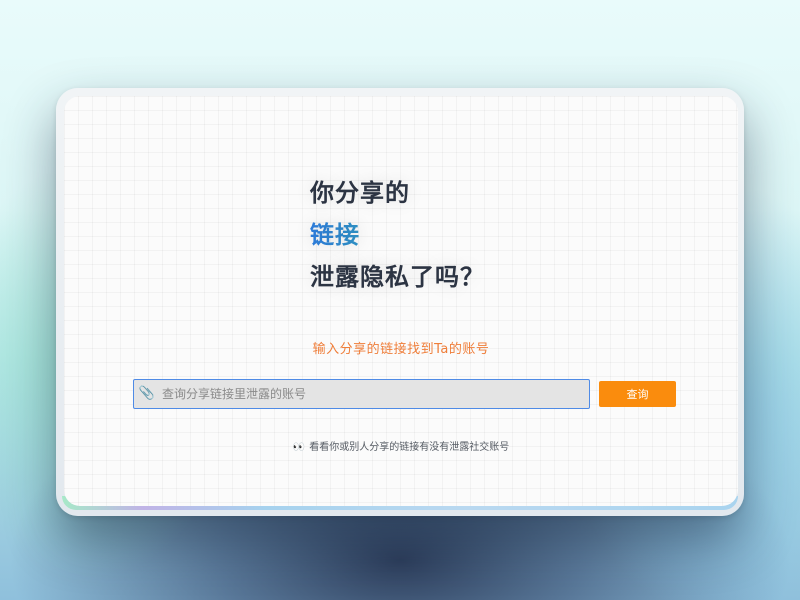  What do you see at coordinates (637, 394) in the screenshot?
I see `query-button: 查询` at bounding box center [637, 394].